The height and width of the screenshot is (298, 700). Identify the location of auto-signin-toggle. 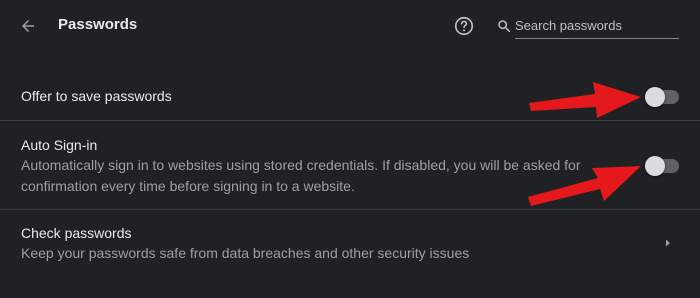
(662, 166).